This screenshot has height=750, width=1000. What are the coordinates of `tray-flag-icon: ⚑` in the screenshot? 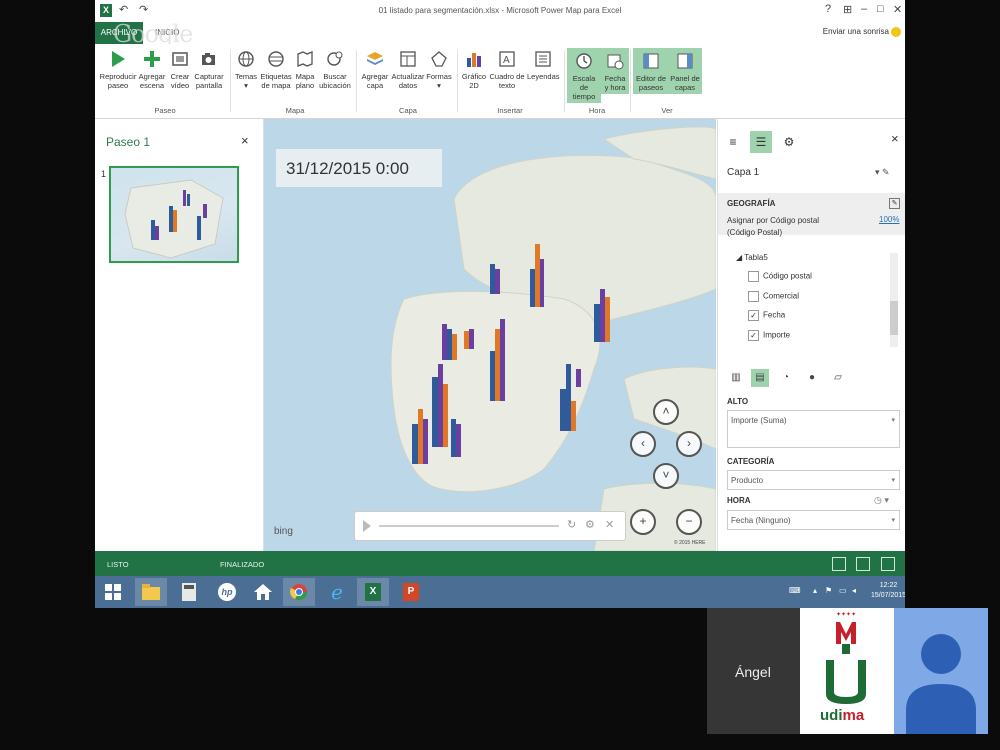 It's located at (828, 590).